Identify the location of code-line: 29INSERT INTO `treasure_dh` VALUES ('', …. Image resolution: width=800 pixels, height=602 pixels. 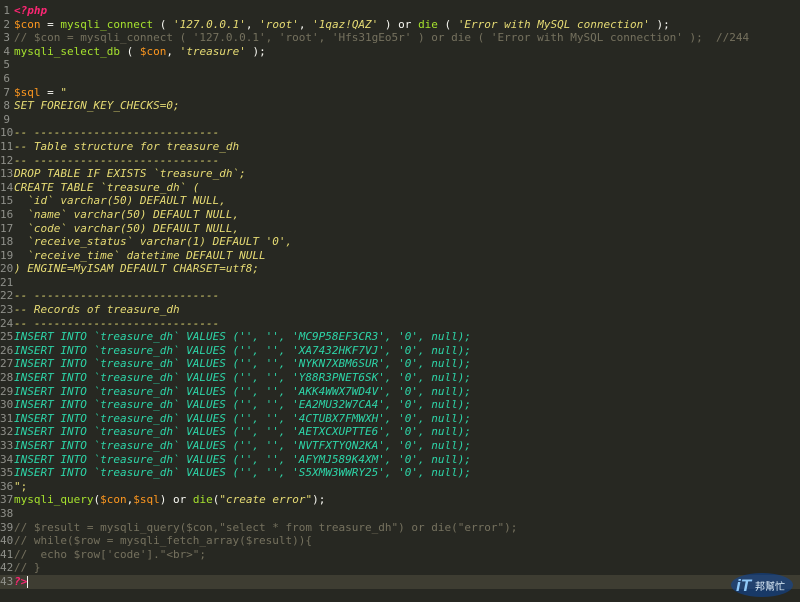
(400, 392).